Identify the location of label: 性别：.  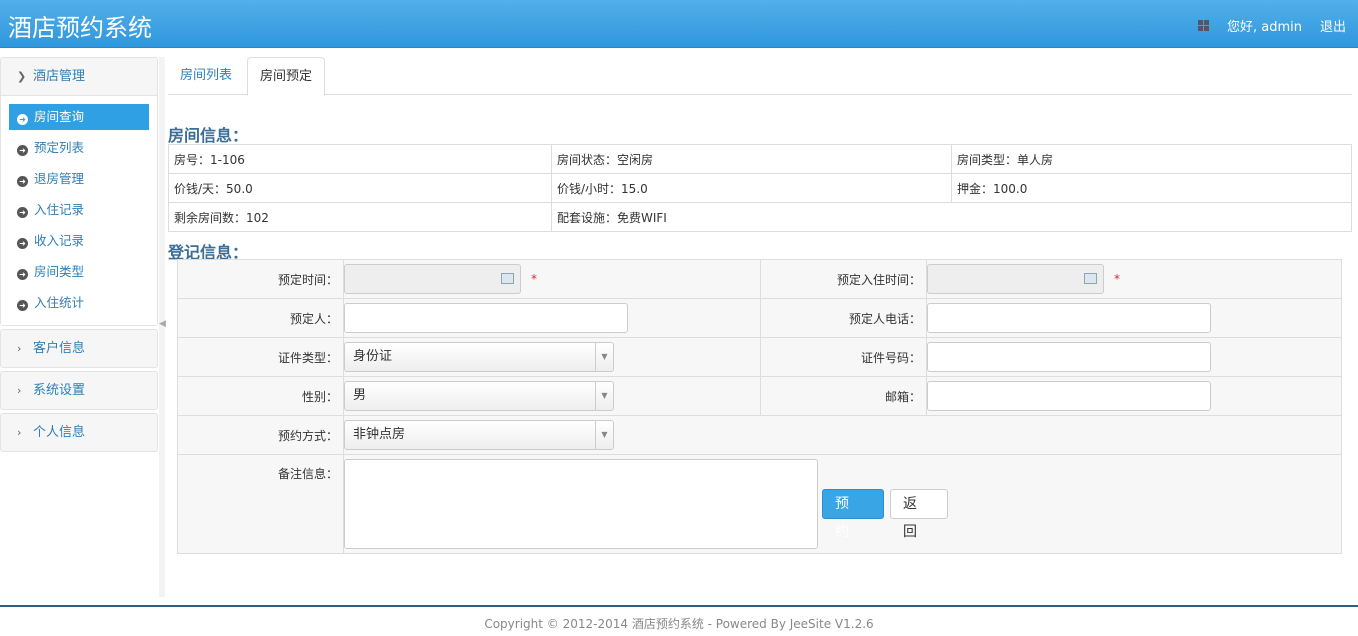
(260, 396).